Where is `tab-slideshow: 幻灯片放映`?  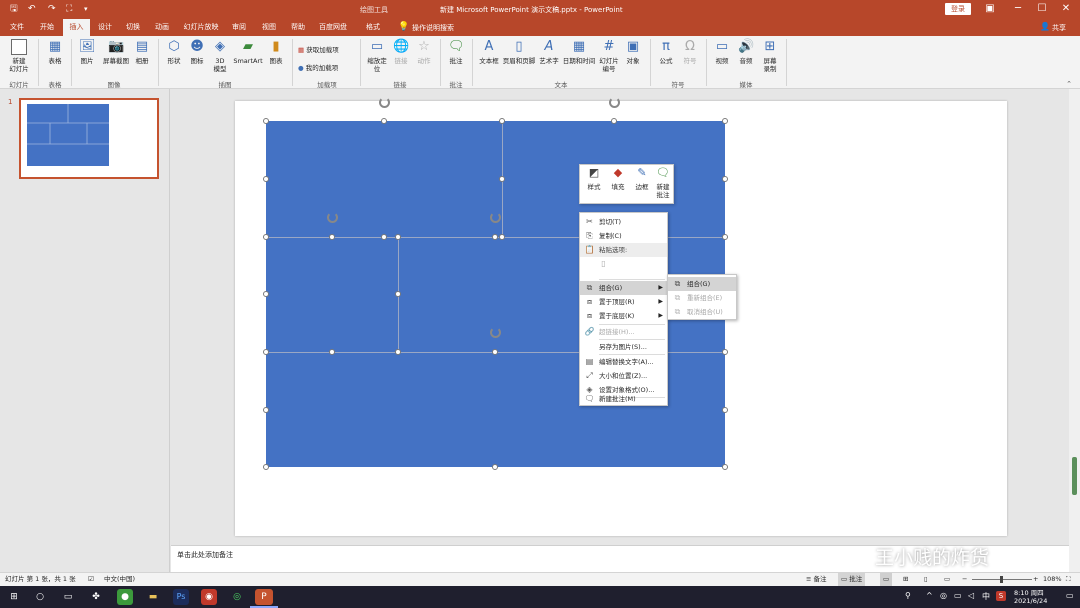 tab-slideshow: 幻灯片放映 is located at coordinates (201, 27).